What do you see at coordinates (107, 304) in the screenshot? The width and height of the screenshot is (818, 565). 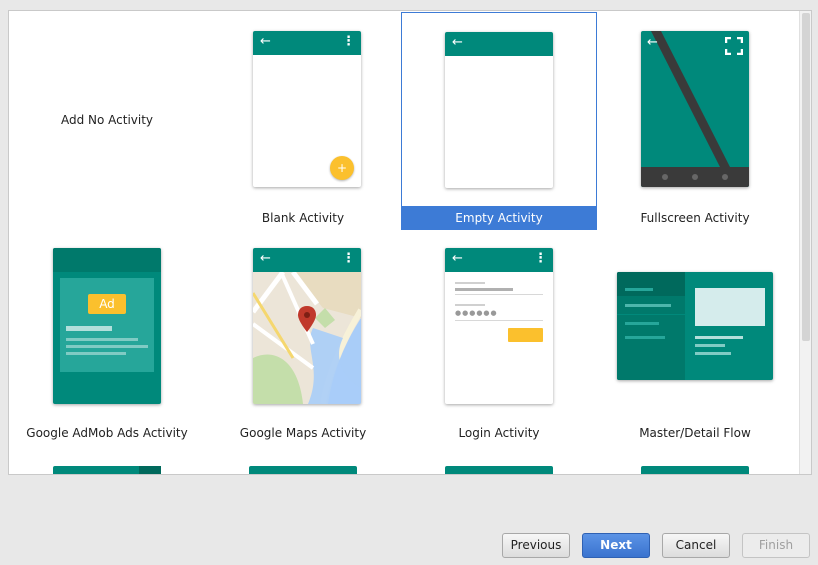 I see `ad-badge: Ad` at bounding box center [107, 304].